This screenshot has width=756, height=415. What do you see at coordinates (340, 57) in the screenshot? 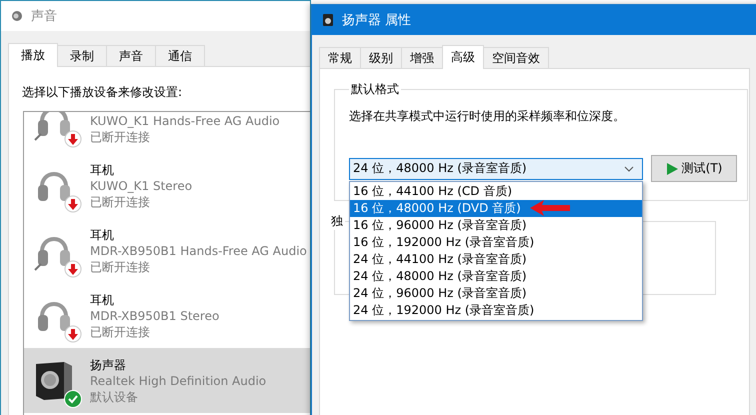
I see `tab: 常规` at bounding box center [340, 57].